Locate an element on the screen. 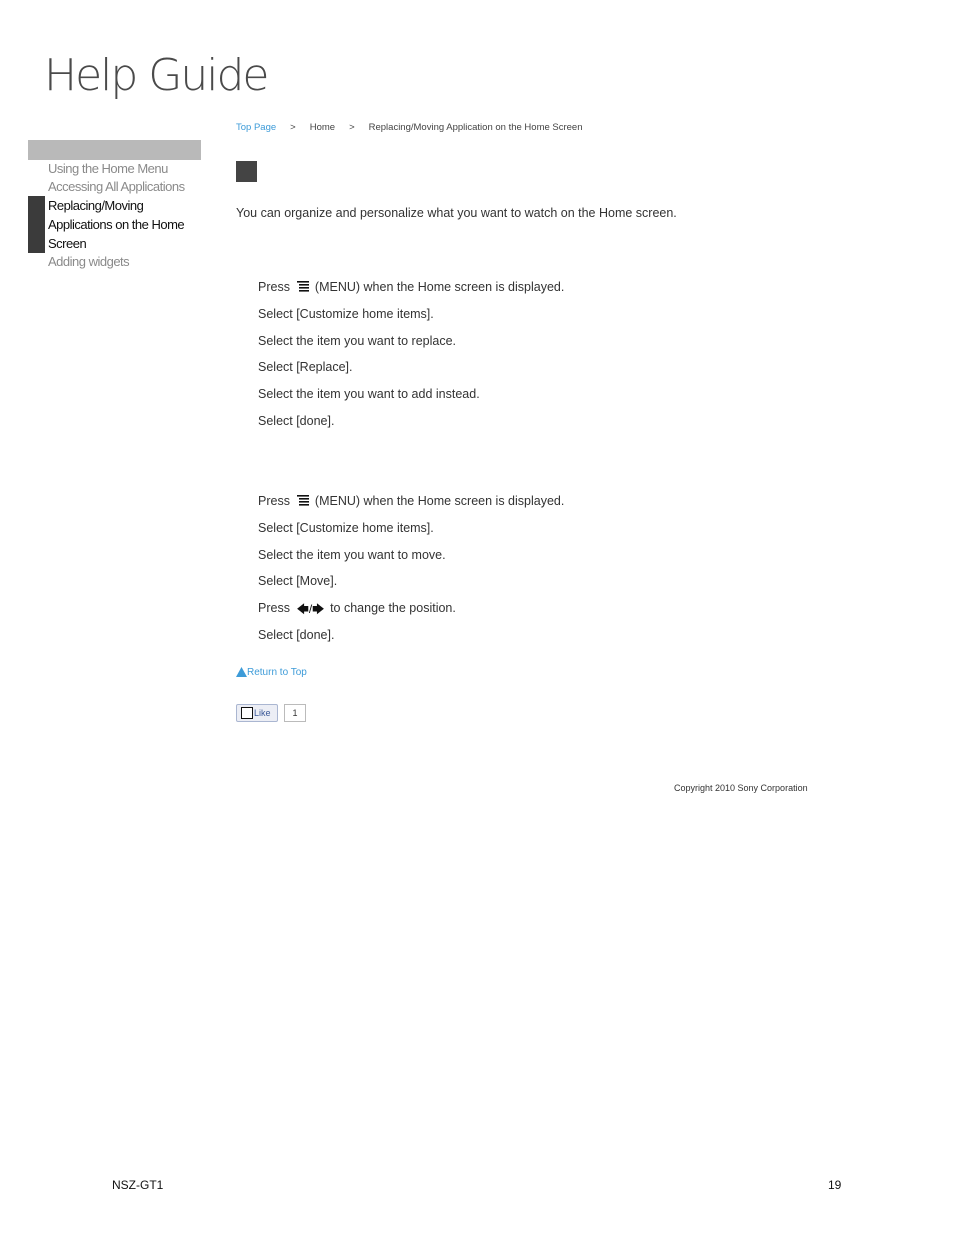  sidebar-header is located at coordinates (114, 150).